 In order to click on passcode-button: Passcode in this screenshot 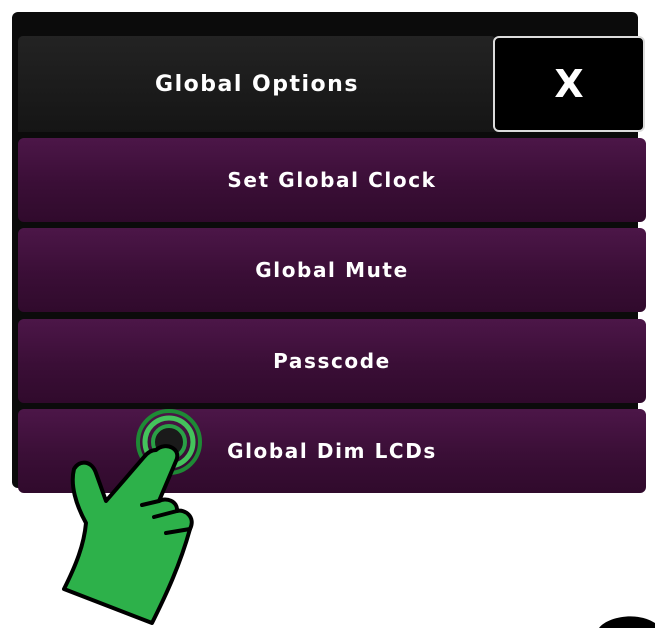, I will do `click(332, 361)`.